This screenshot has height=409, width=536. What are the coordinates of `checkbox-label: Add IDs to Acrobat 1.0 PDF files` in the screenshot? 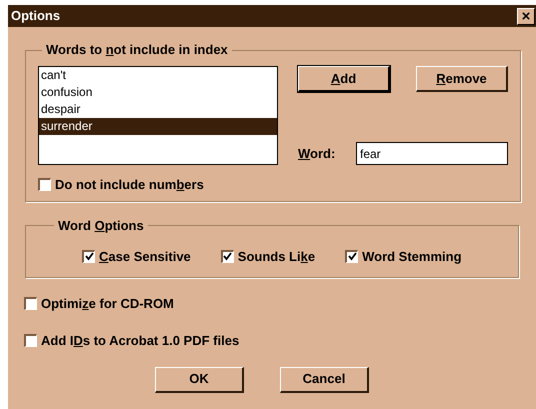 It's located at (140, 341).